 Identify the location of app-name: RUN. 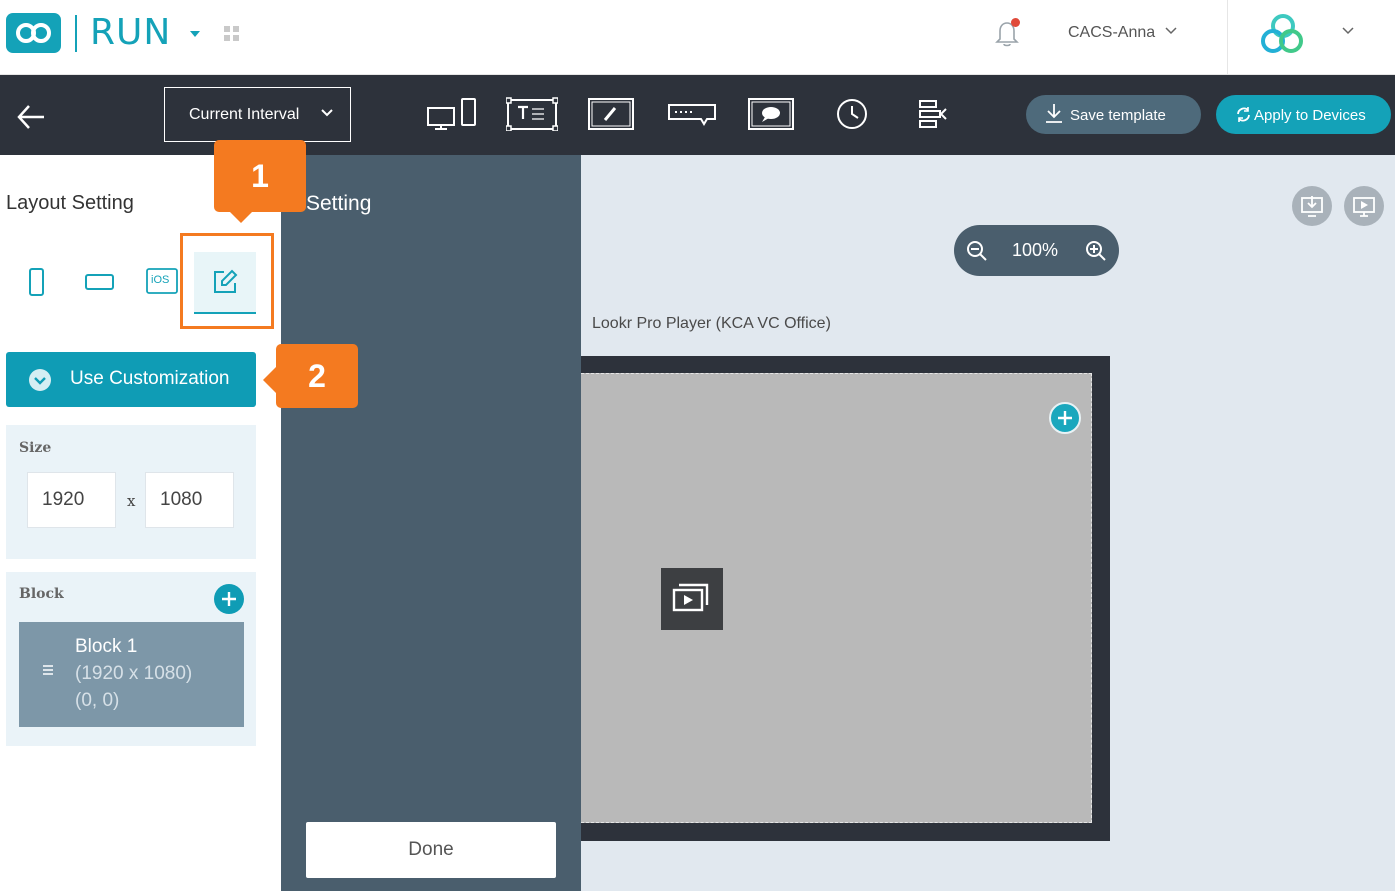
(131, 32).